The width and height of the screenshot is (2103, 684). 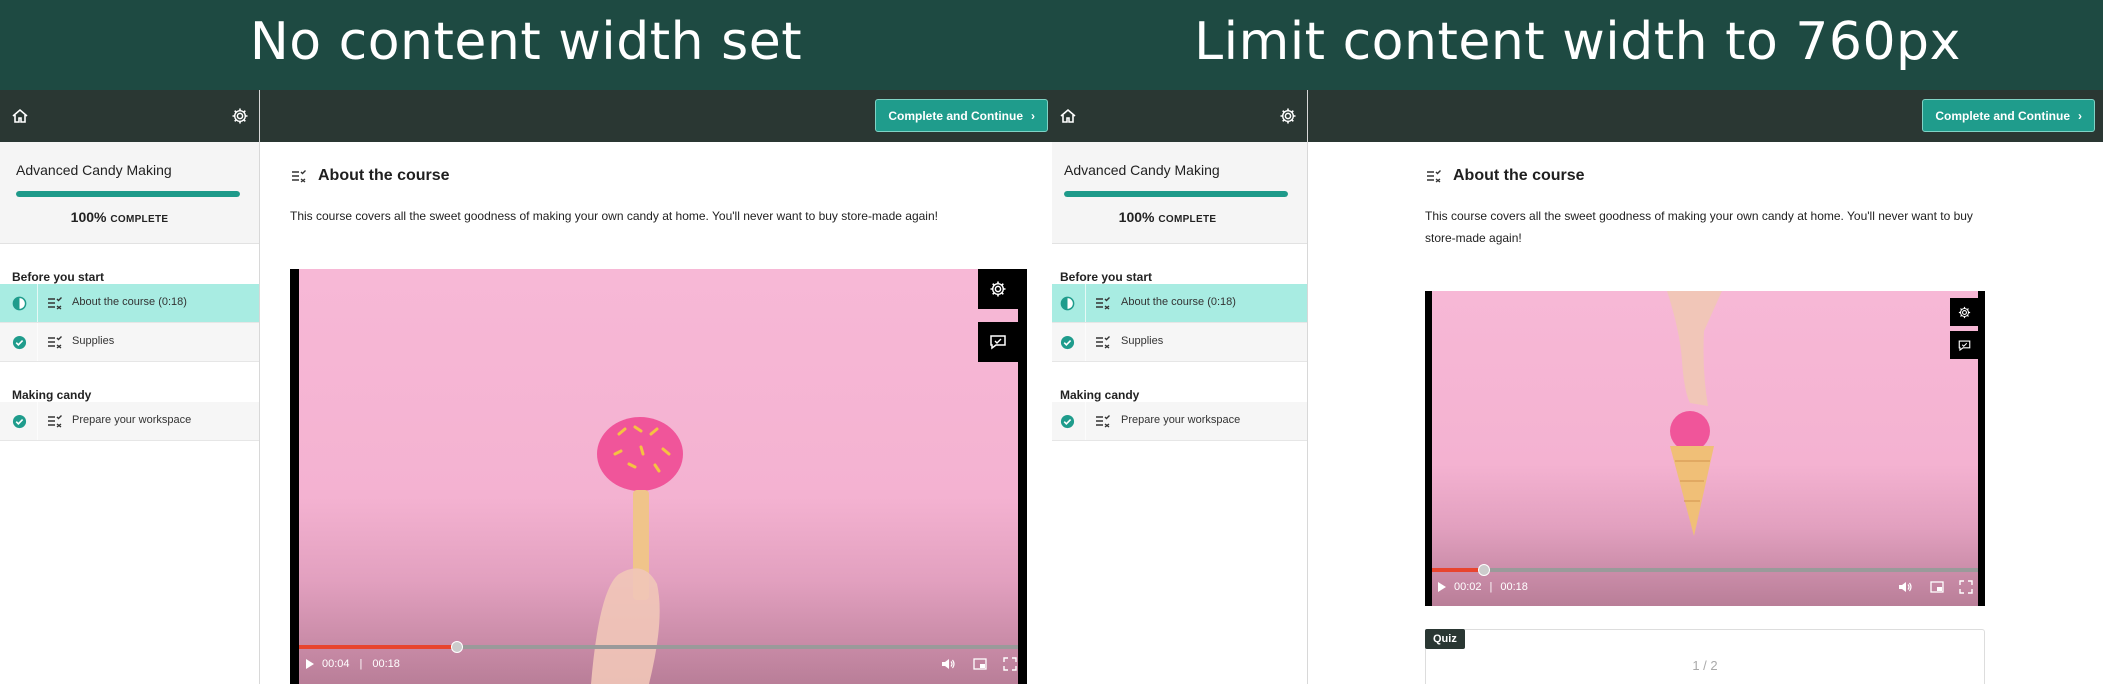 What do you see at coordinates (526, 42) in the screenshot?
I see `banner-title: No content width set` at bounding box center [526, 42].